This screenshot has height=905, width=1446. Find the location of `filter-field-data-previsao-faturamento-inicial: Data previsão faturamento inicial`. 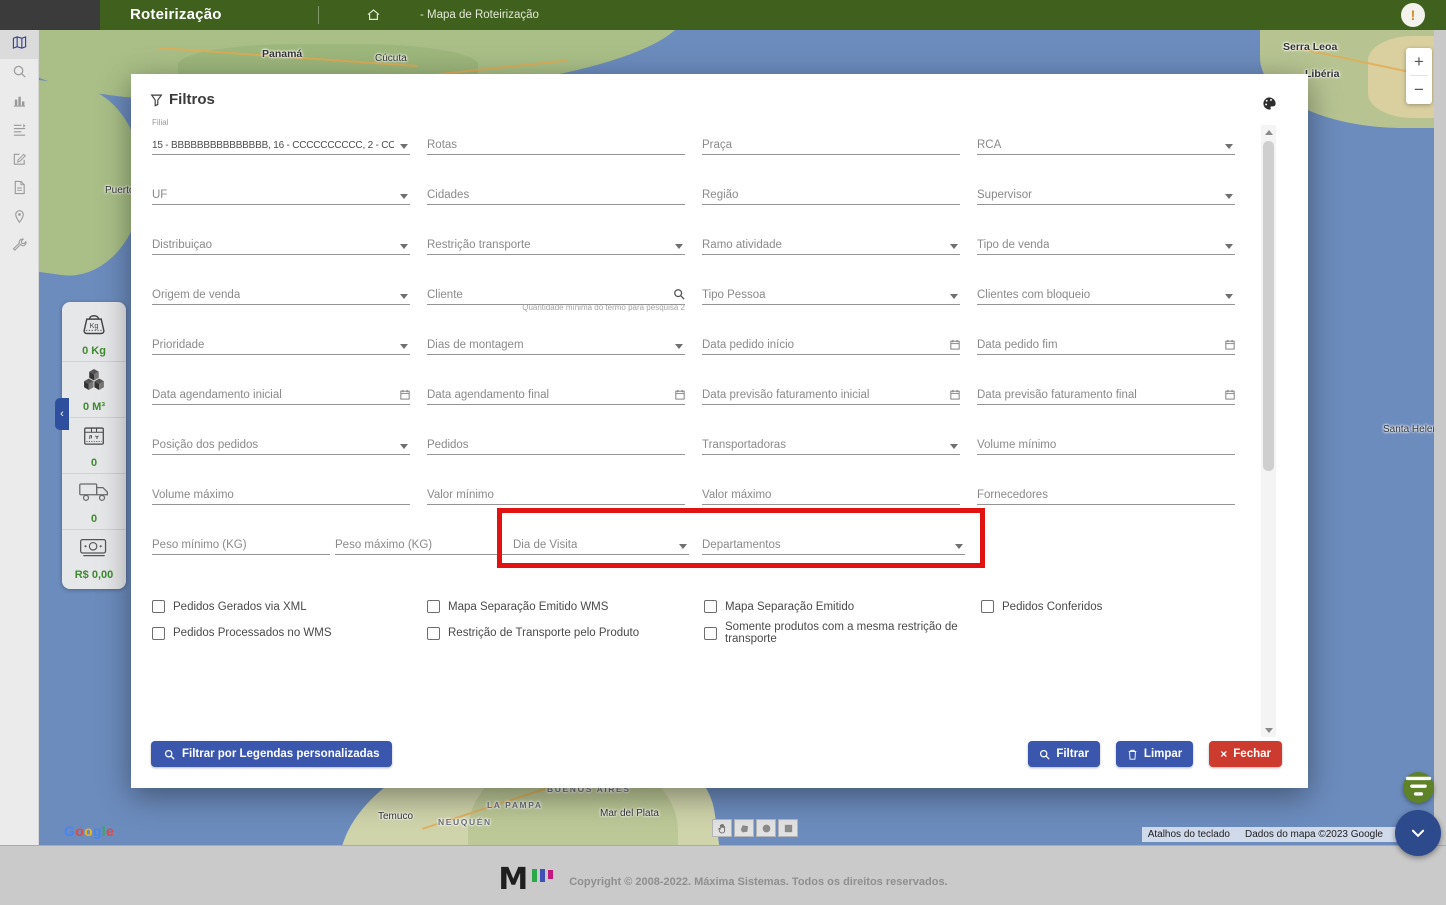

filter-field-data-previsao-faturamento-inicial: Data previsão faturamento inicial is located at coordinates (831, 392).